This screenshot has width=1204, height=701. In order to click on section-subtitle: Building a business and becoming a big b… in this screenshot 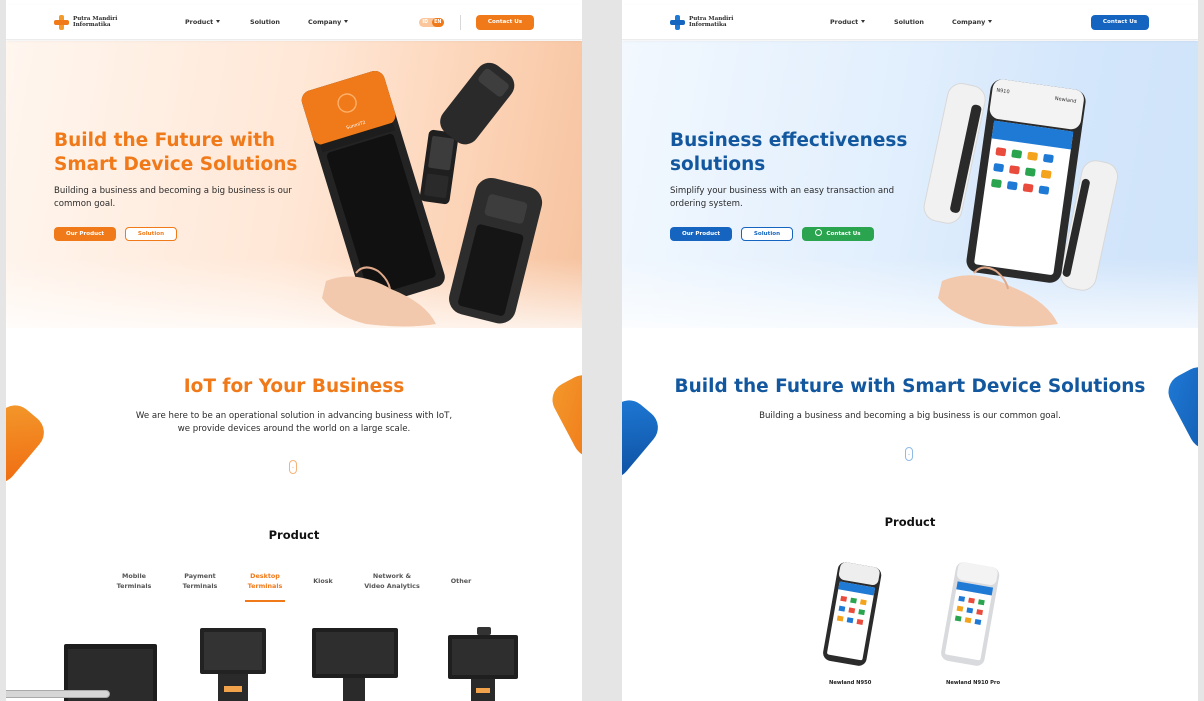, I will do `click(910, 416)`.